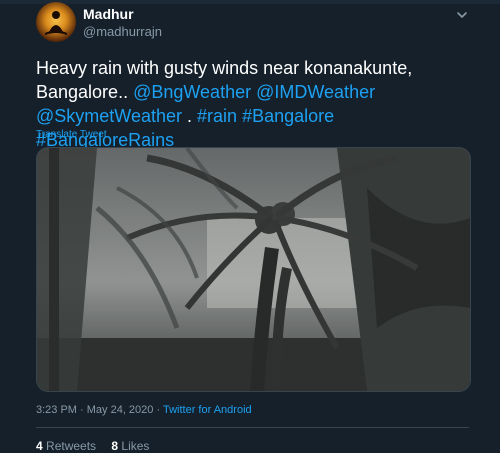 The width and height of the screenshot is (500, 453). What do you see at coordinates (134, 446) in the screenshot?
I see `likes-label: Likes` at bounding box center [134, 446].